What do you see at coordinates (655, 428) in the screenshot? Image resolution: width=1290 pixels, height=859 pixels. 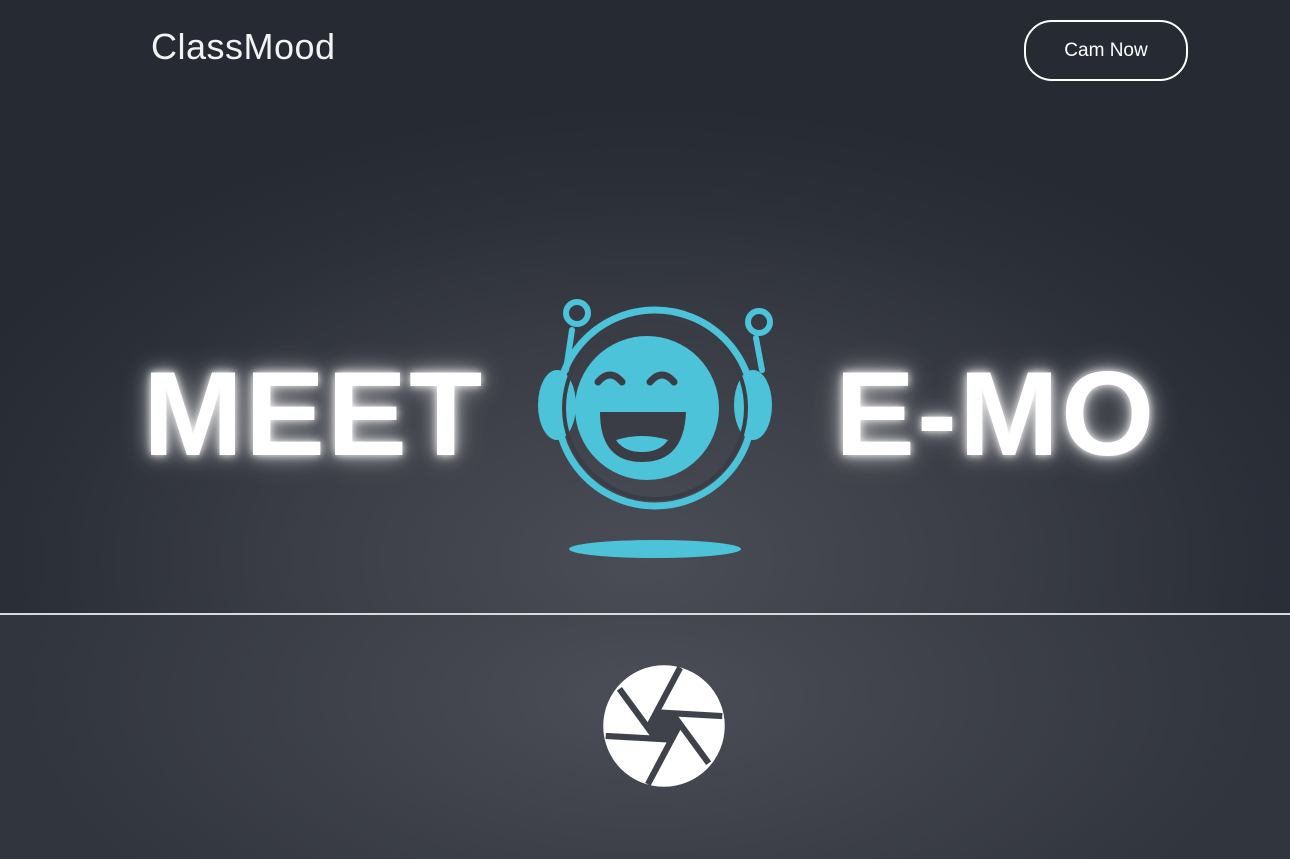 I see `smiling-robot-icon` at bounding box center [655, 428].